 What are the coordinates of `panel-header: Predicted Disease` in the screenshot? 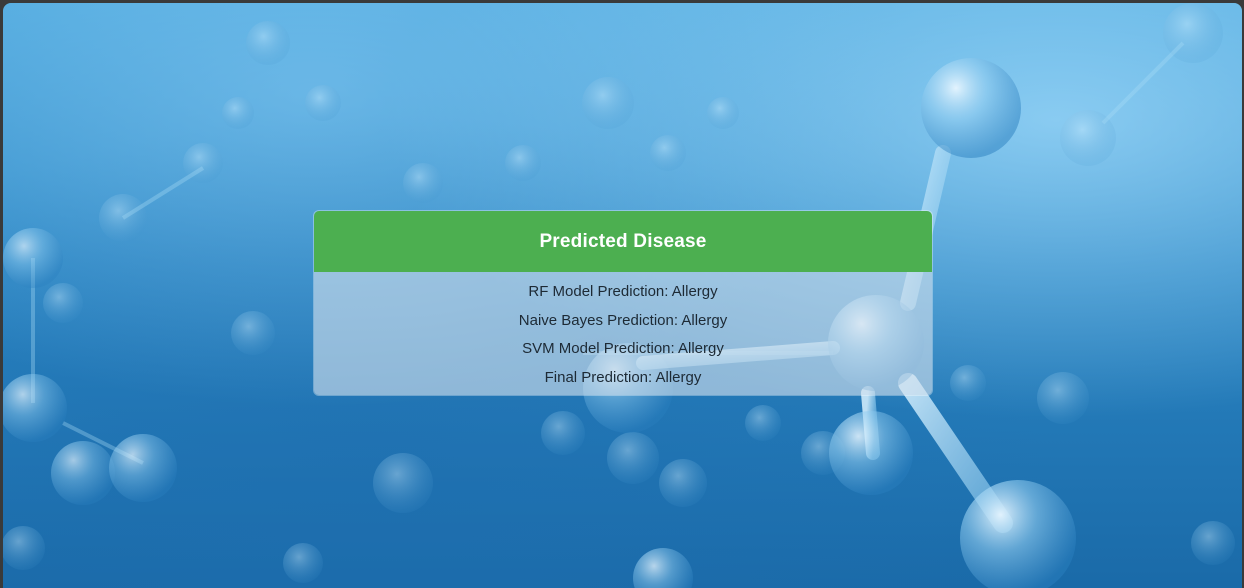 It's located at (623, 241).